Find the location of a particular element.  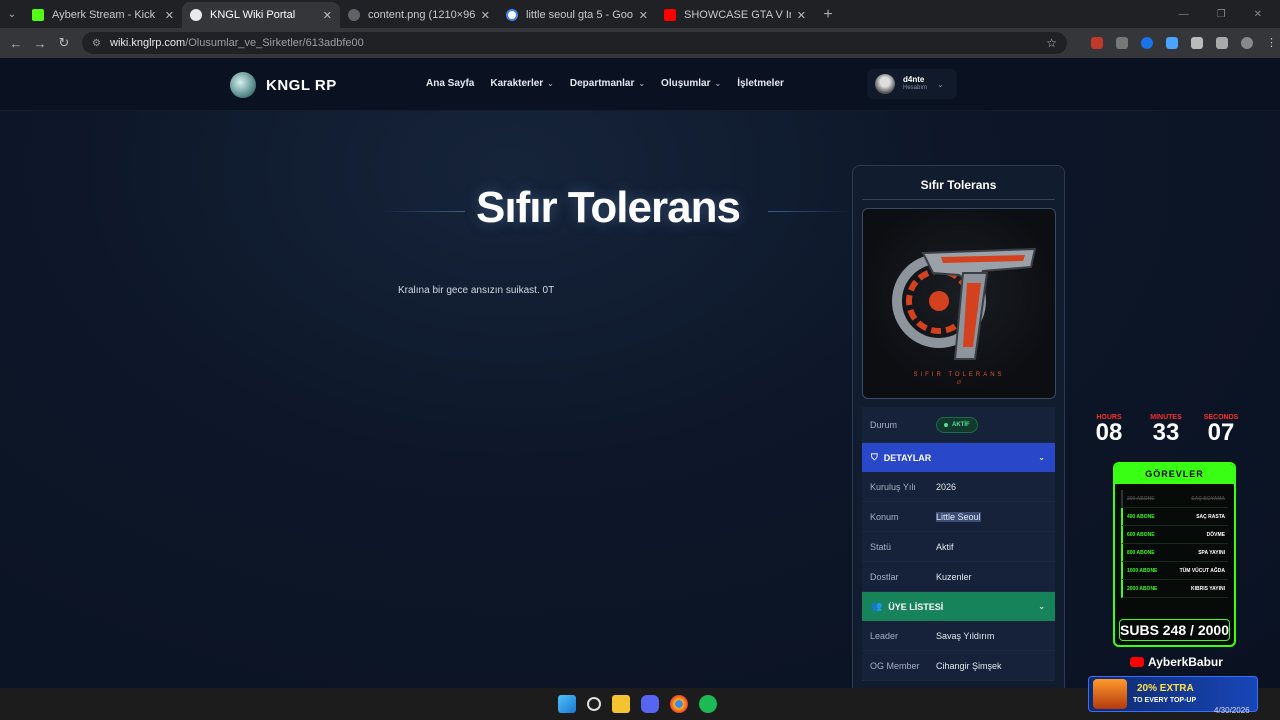

user-name: d4nte is located at coordinates (914, 79).